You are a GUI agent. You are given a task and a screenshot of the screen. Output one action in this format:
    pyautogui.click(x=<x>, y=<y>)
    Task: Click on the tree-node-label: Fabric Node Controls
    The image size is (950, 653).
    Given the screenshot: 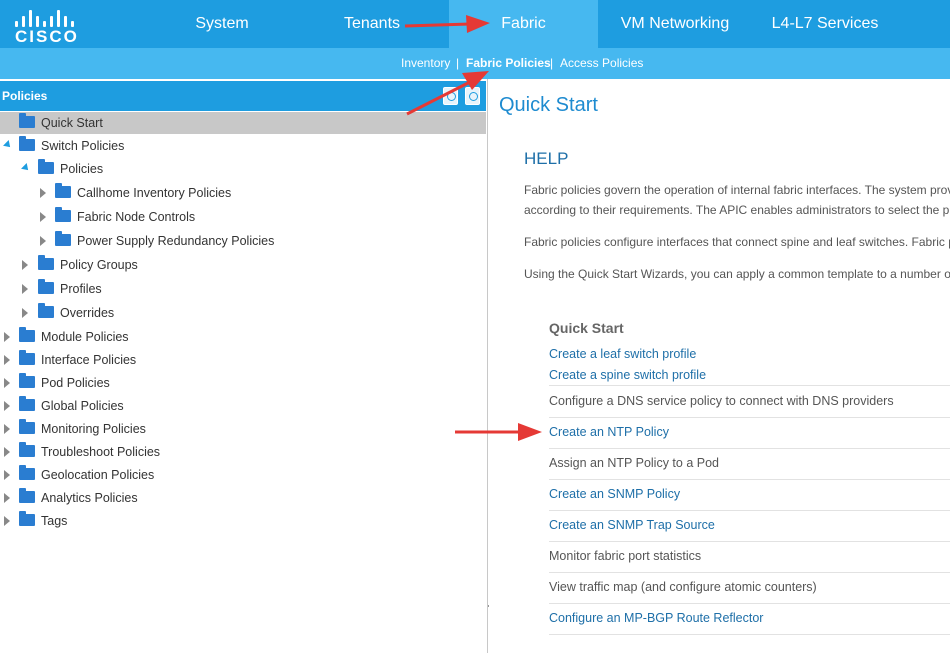 What is the action you would take?
    pyautogui.click(x=136, y=217)
    